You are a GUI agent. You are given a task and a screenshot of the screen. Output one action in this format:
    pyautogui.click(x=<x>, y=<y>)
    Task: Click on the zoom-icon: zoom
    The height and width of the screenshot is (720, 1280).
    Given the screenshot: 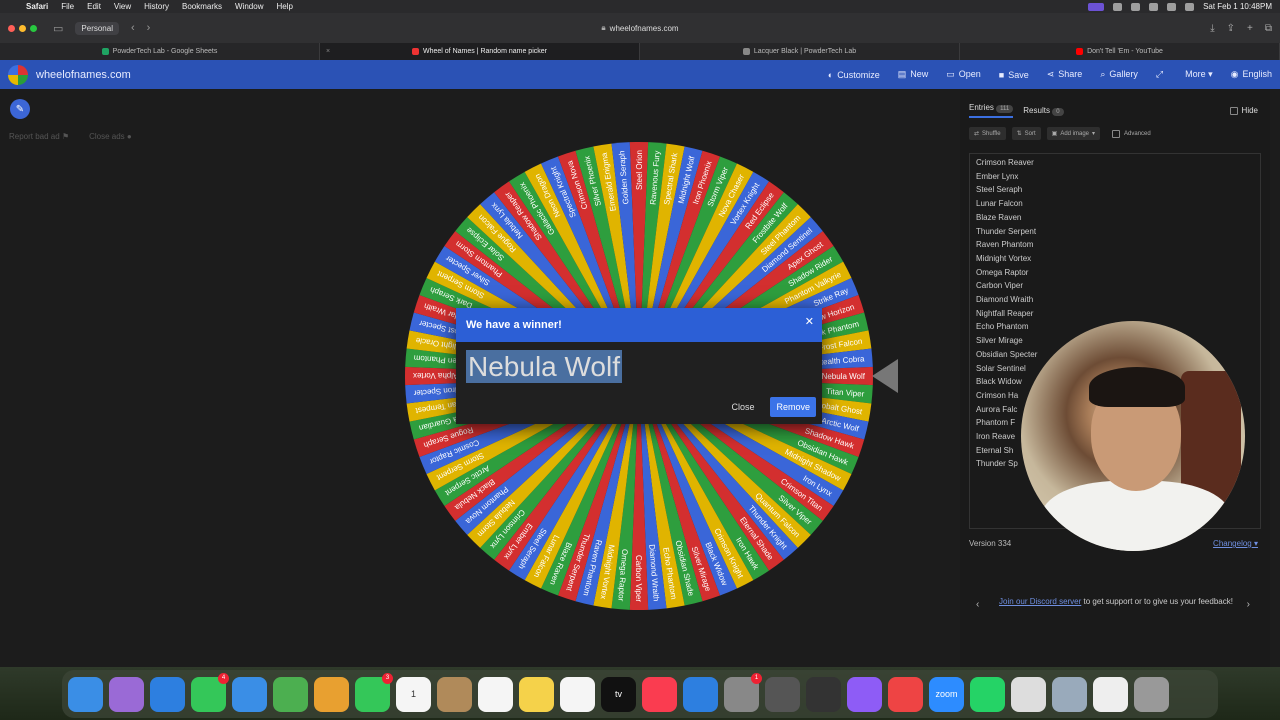 What is the action you would take?
    pyautogui.click(x=946, y=694)
    